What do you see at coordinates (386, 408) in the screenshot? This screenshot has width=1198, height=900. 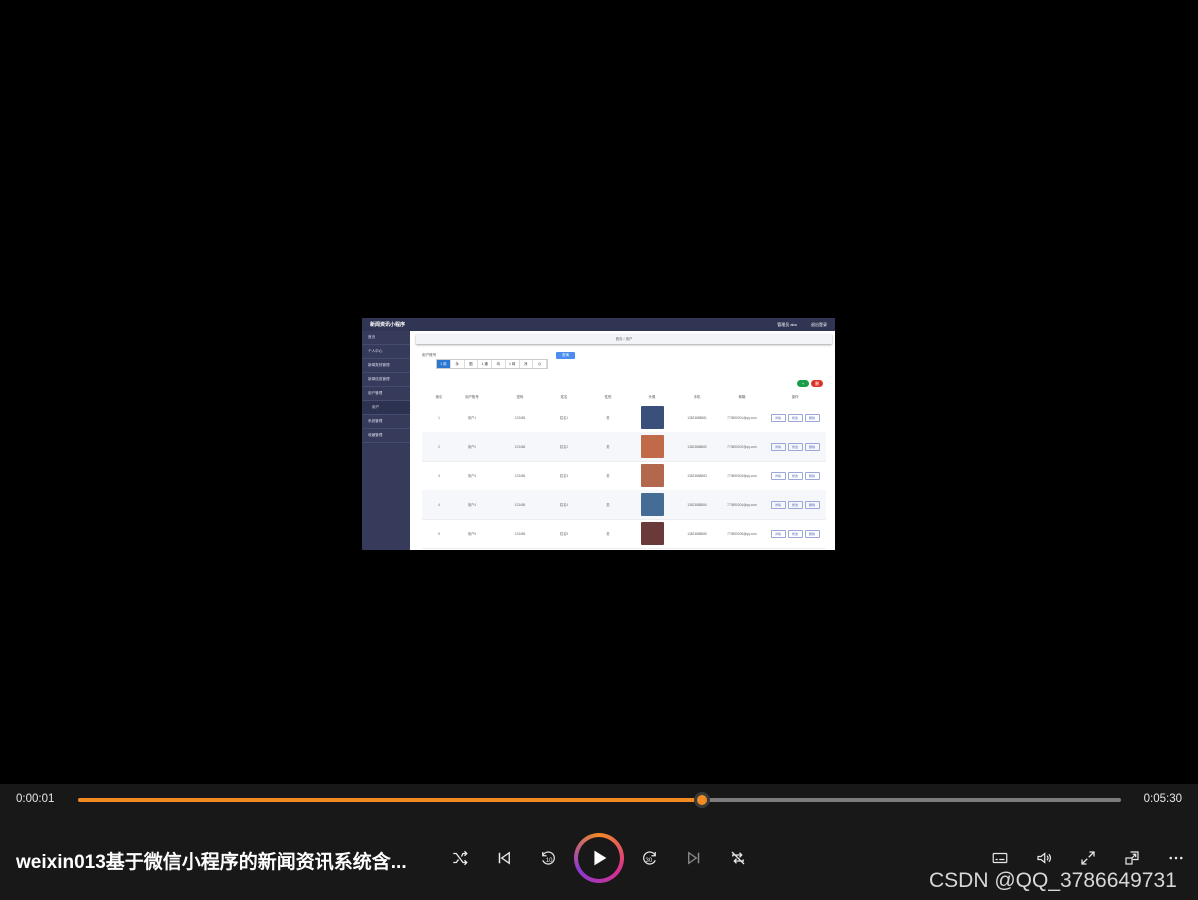 I see `frame-sidebar-item: 用户` at bounding box center [386, 408].